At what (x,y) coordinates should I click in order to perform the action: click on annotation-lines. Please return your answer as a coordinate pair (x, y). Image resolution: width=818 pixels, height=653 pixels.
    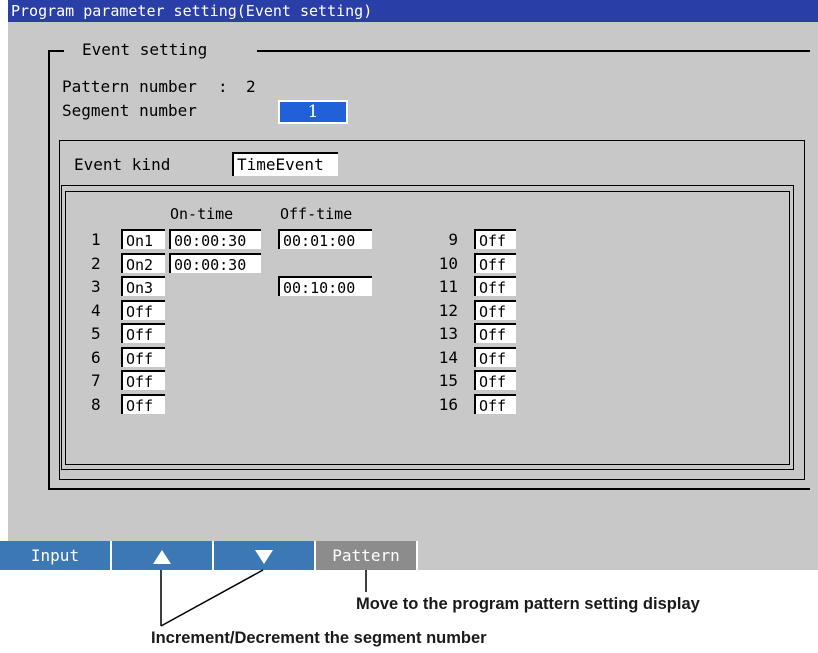
    Looking at the image, I should click on (263, 598).